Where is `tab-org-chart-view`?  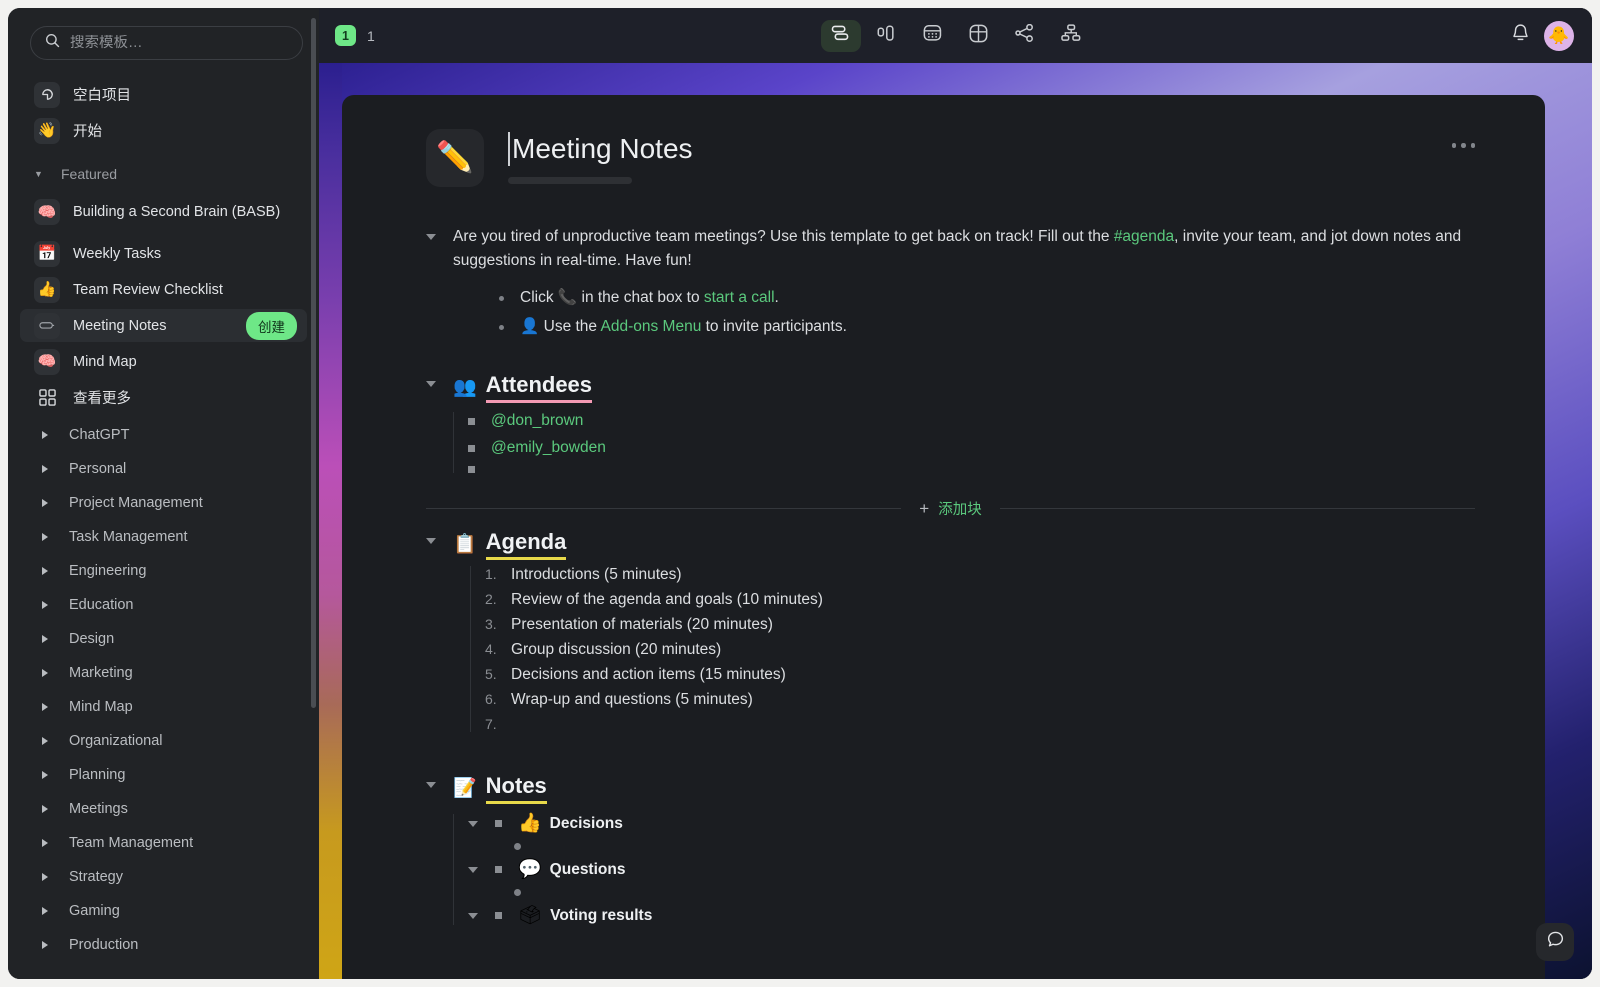
tab-org-chart-view is located at coordinates (1071, 36).